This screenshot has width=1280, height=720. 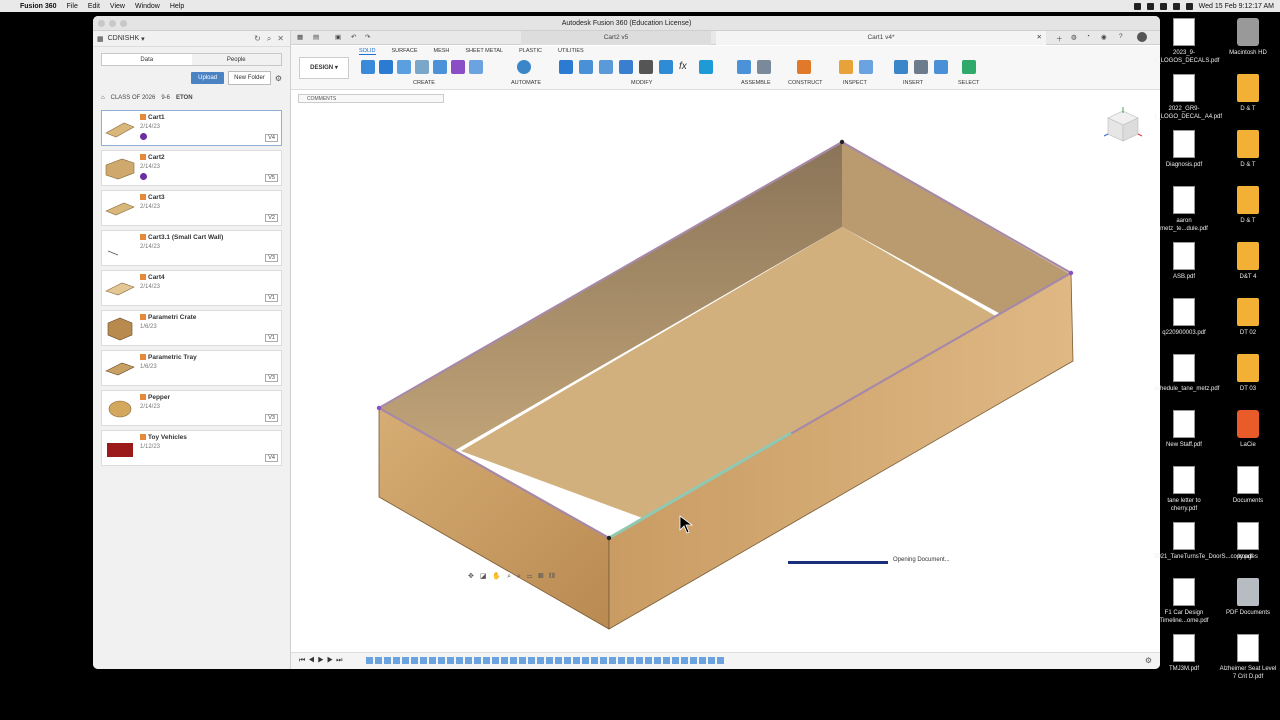 I want to click on avatar, so click(x=1142, y=37).